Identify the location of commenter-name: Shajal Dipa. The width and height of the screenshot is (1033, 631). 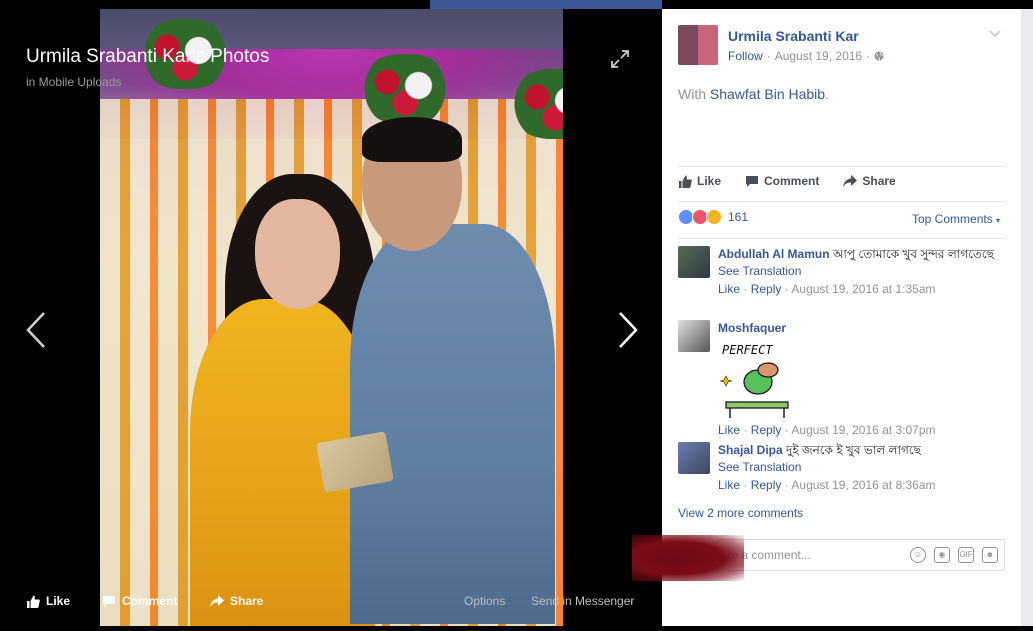
(750, 450).